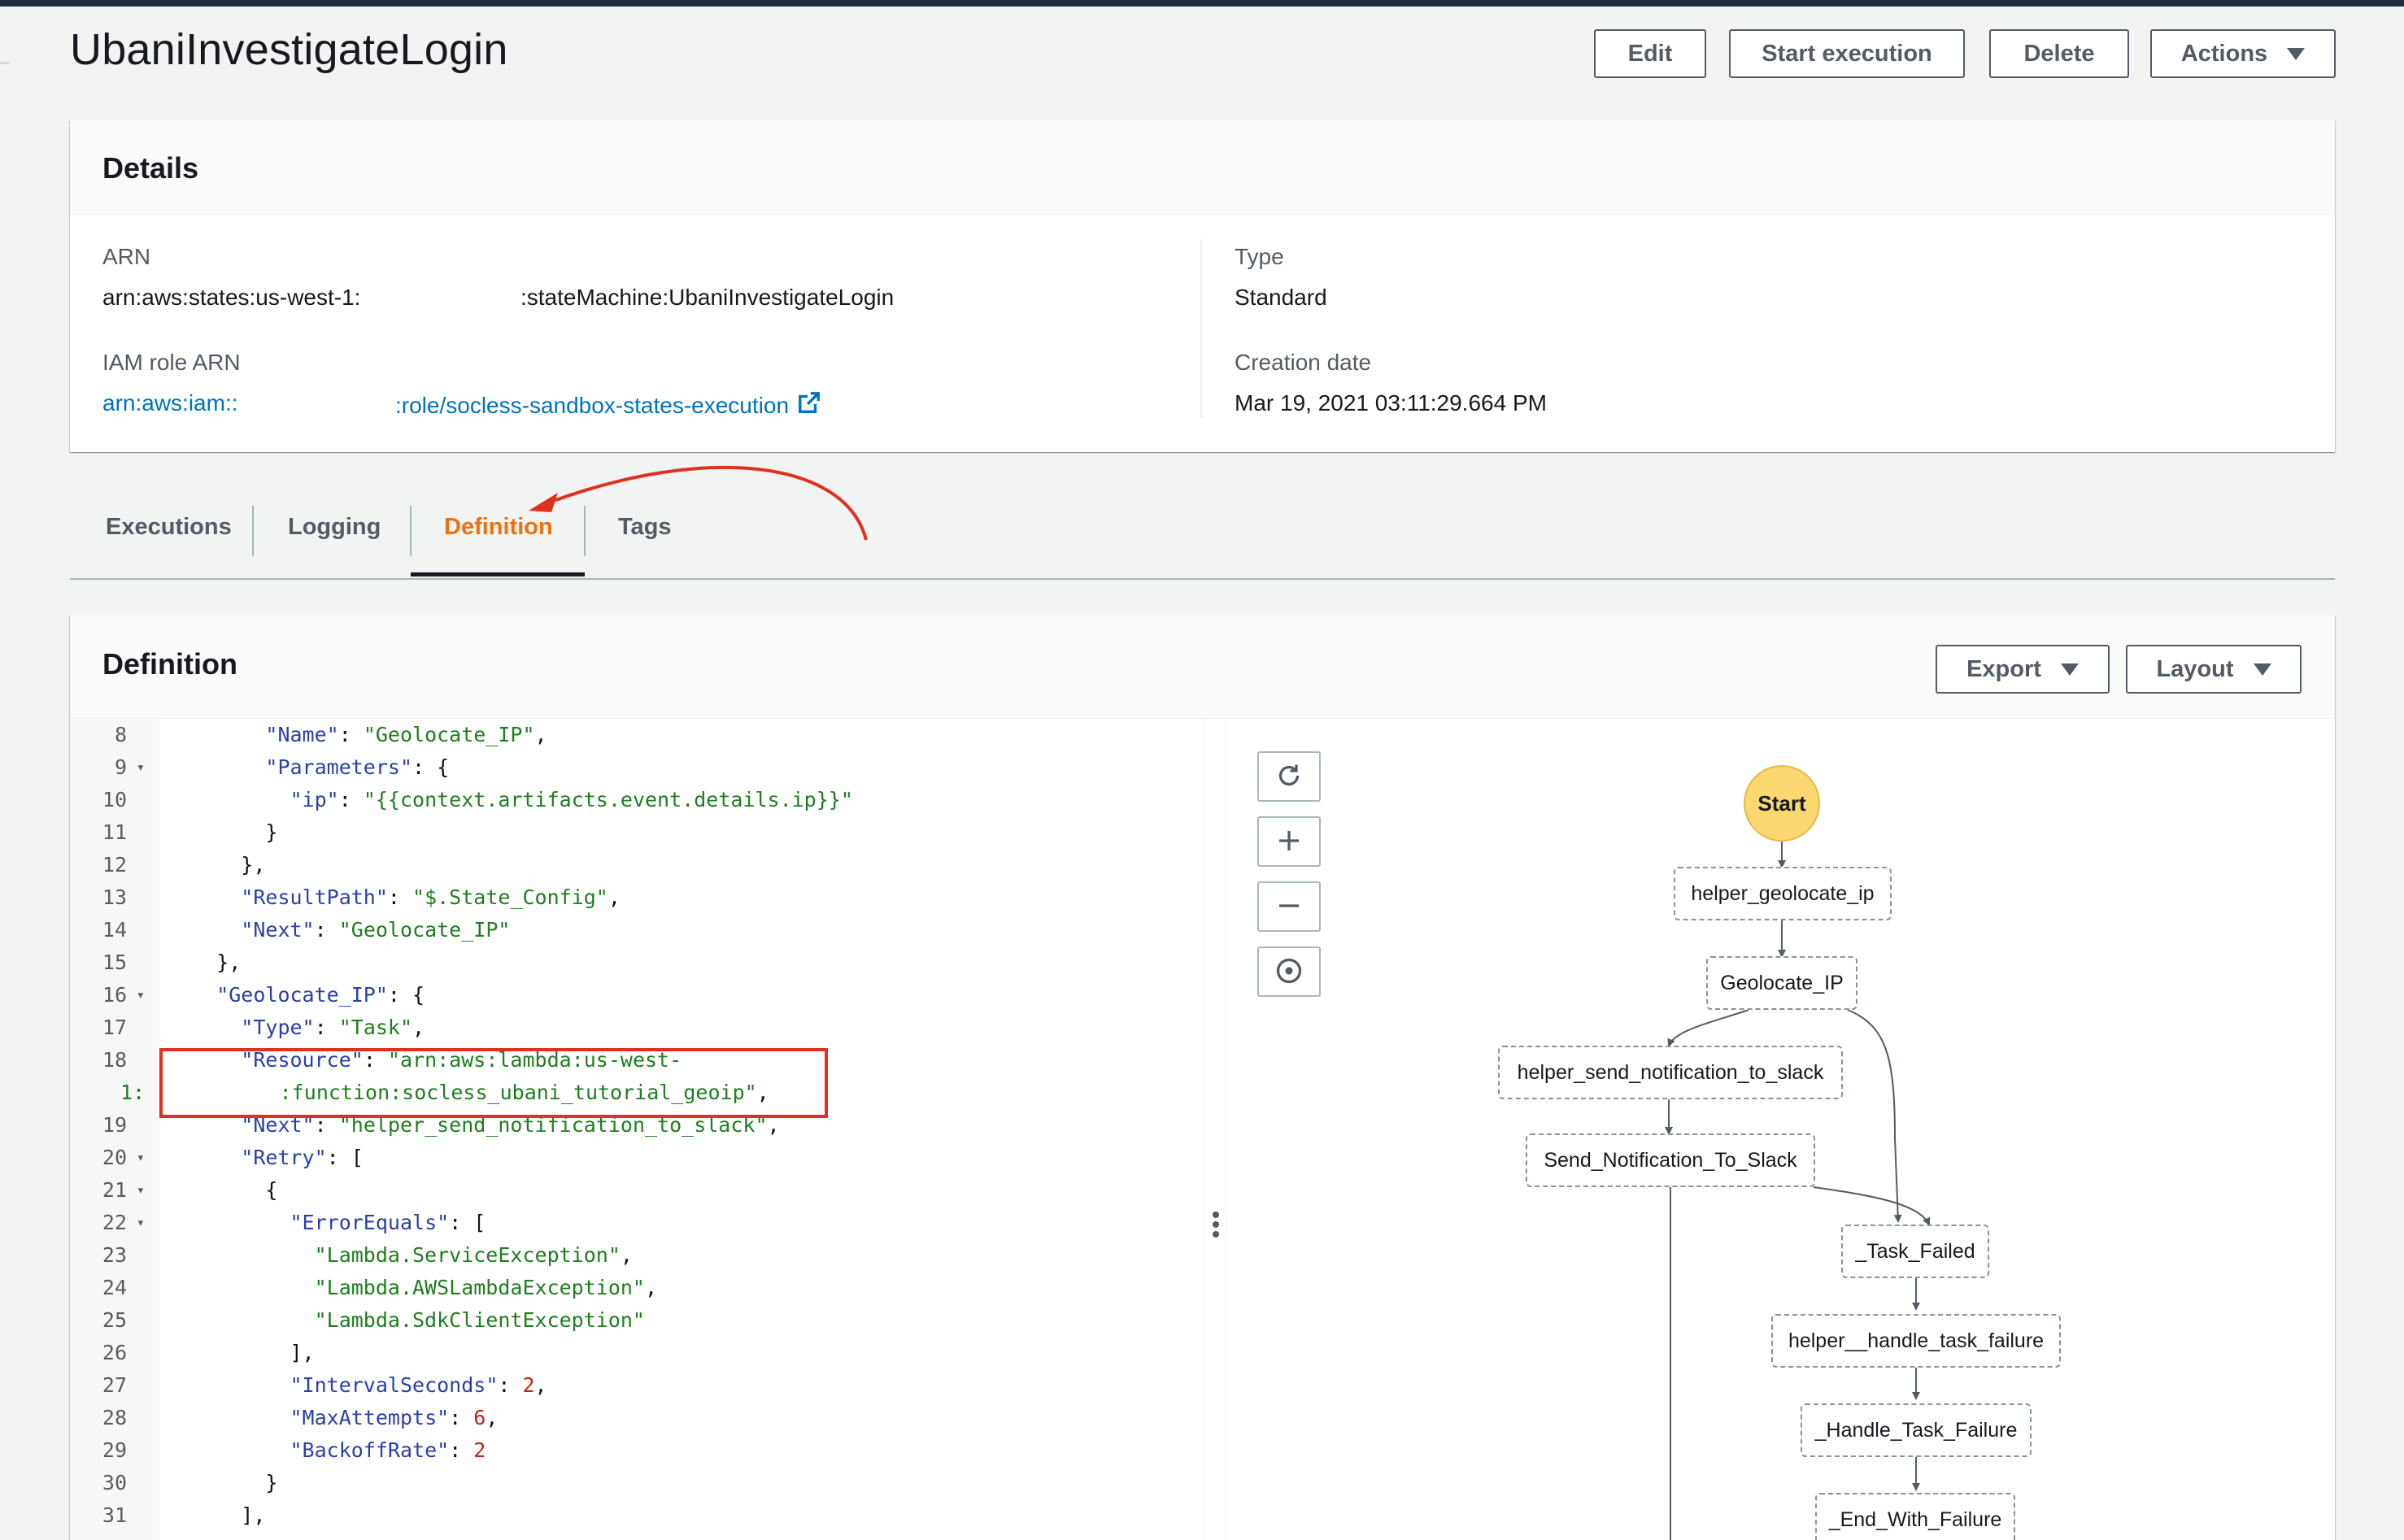  I want to click on graph-start-node: Start, so click(1782, 803).